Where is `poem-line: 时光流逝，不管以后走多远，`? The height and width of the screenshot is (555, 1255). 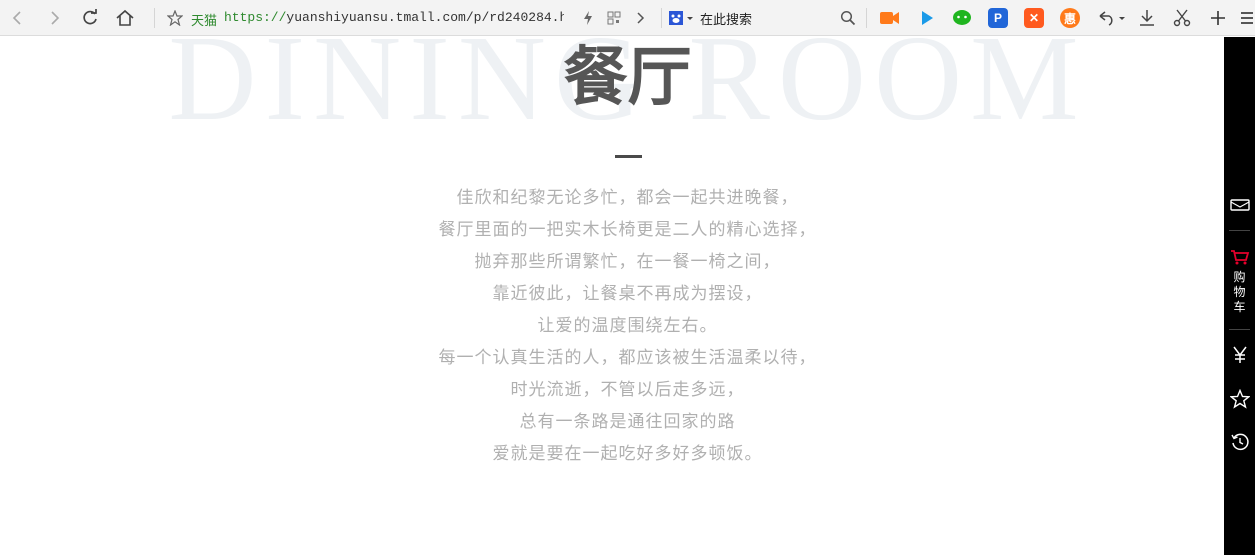 poem-line: 时光流逝，不管以后走多远， is located at coordinates (627, 390).